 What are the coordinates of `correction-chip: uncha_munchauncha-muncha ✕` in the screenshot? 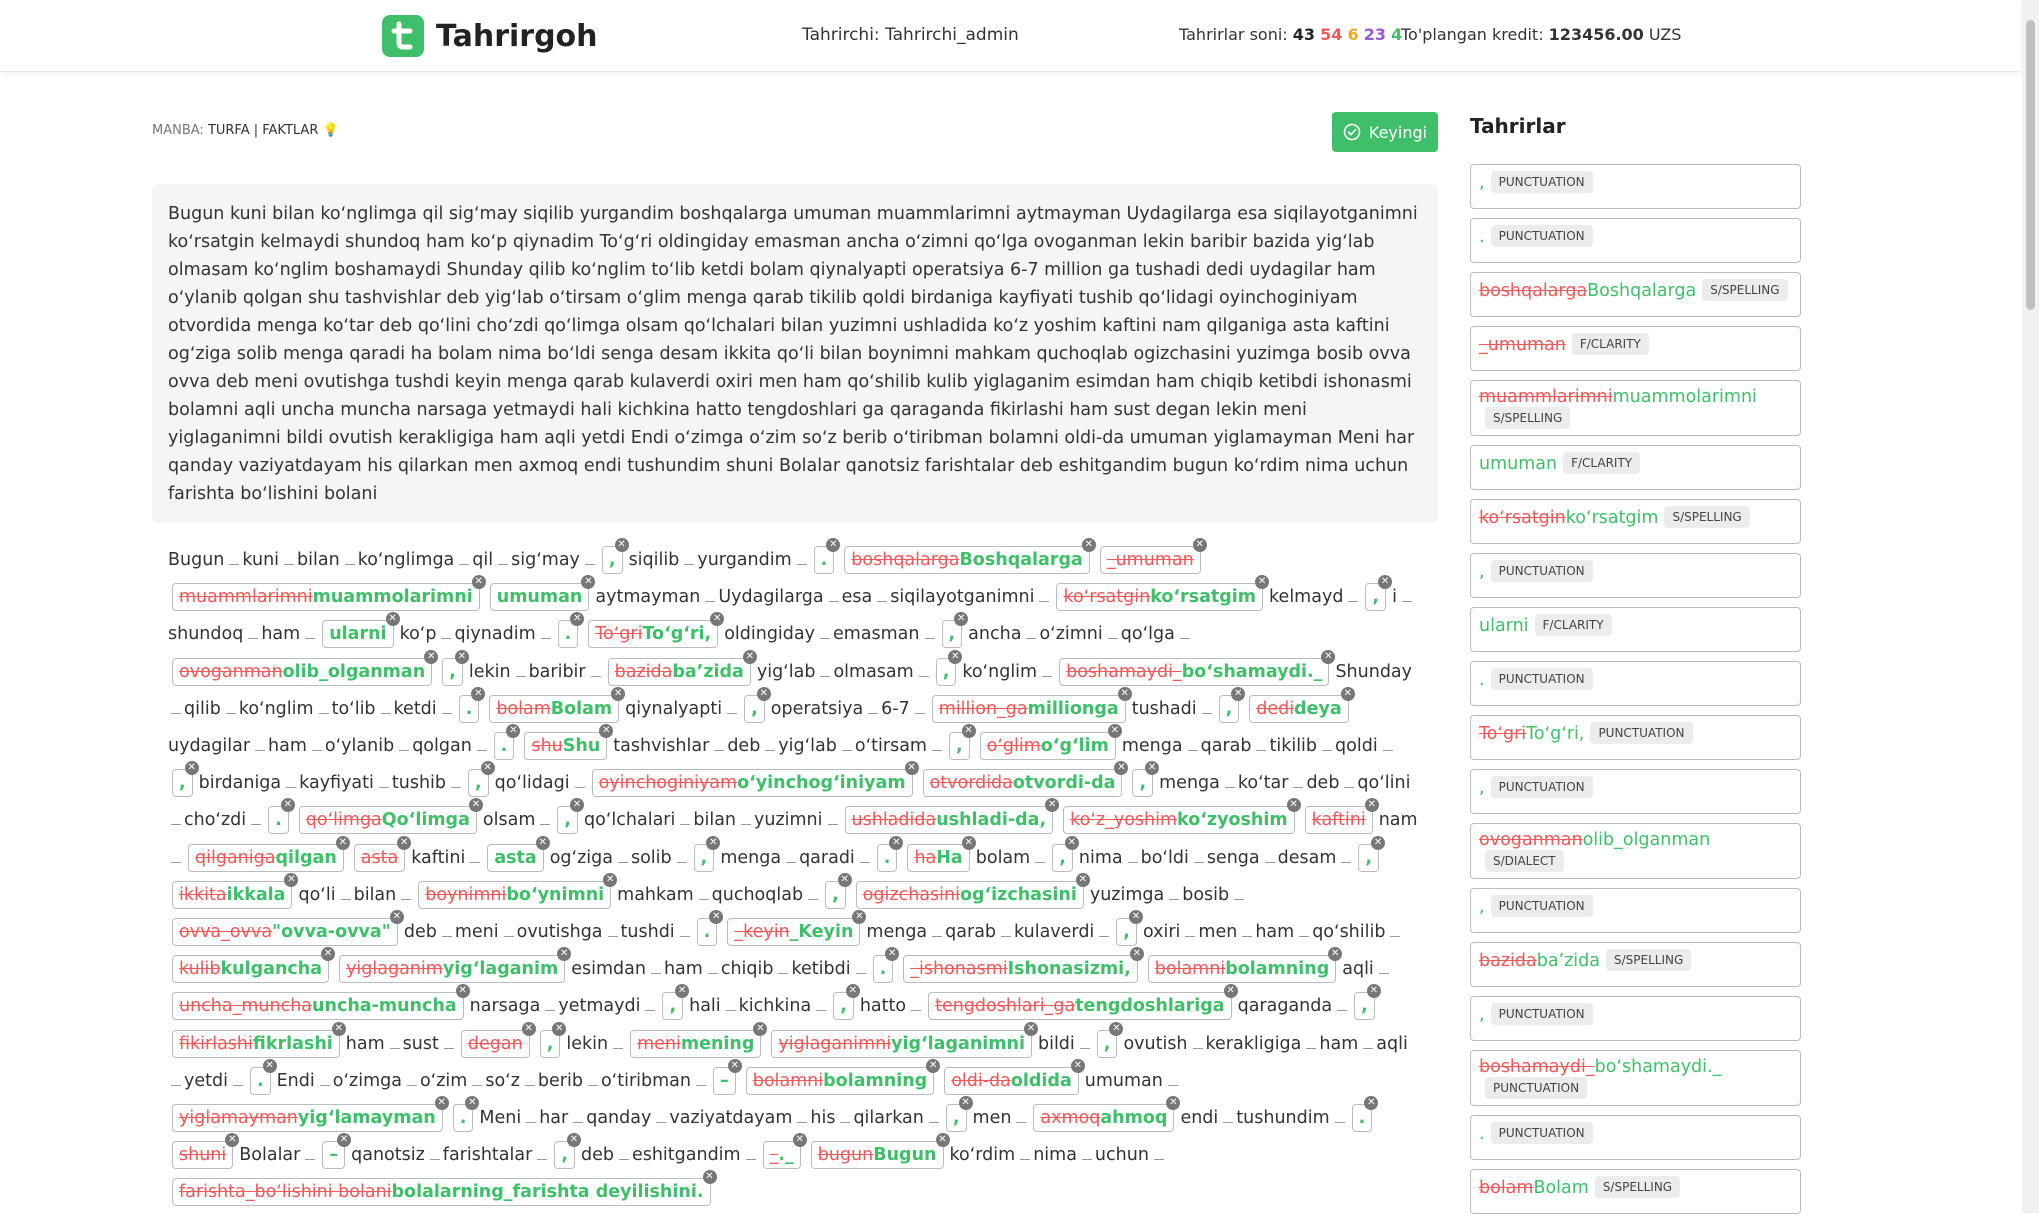 It's located at (321, 1002).